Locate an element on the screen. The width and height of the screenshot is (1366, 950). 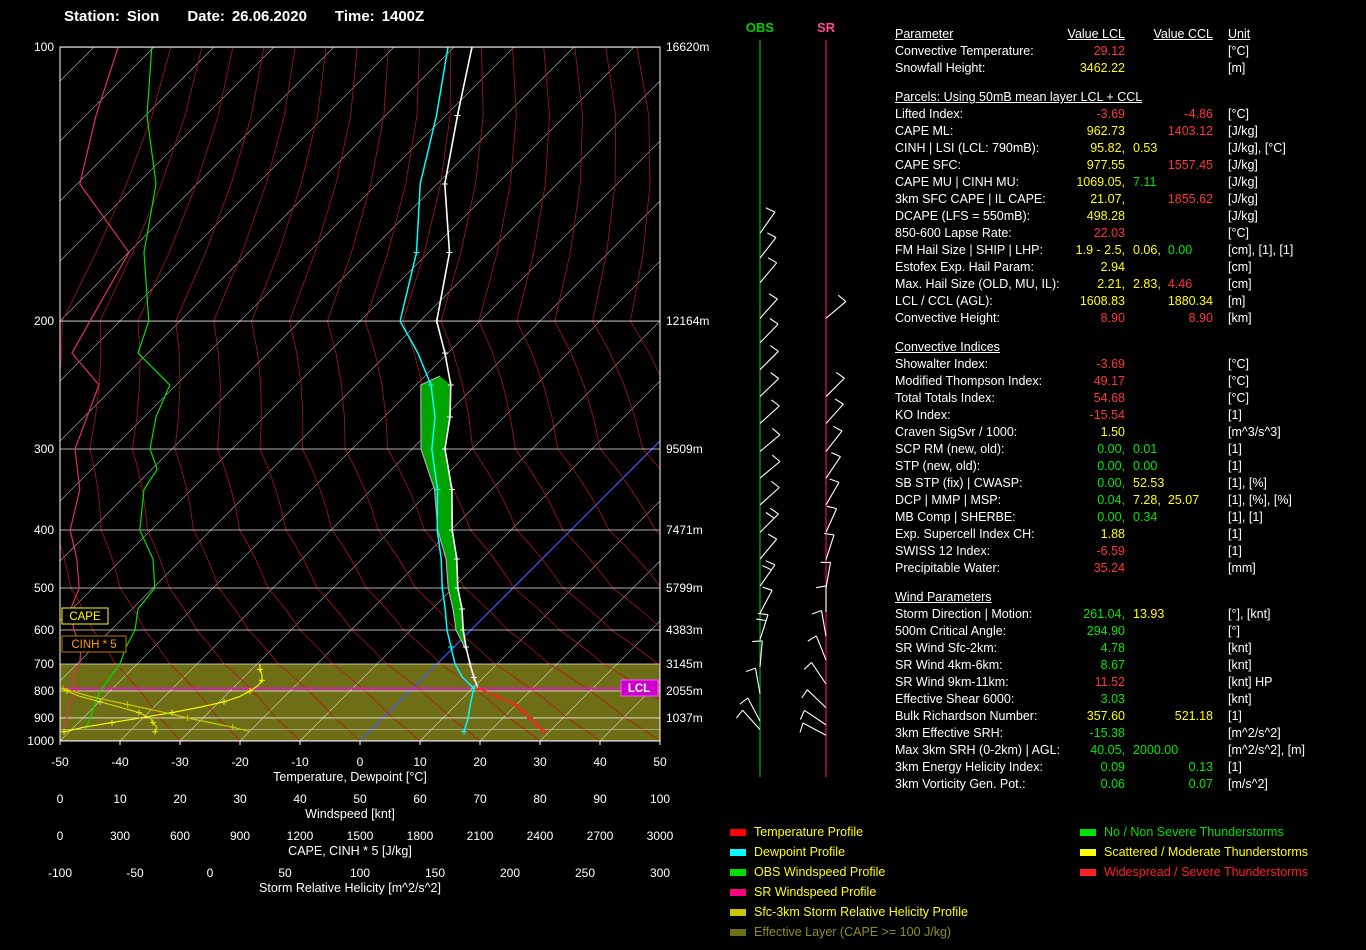
table-row: SR Wind 4km-6km: 8.67 [knt] is located at coordinates (1127, 665).